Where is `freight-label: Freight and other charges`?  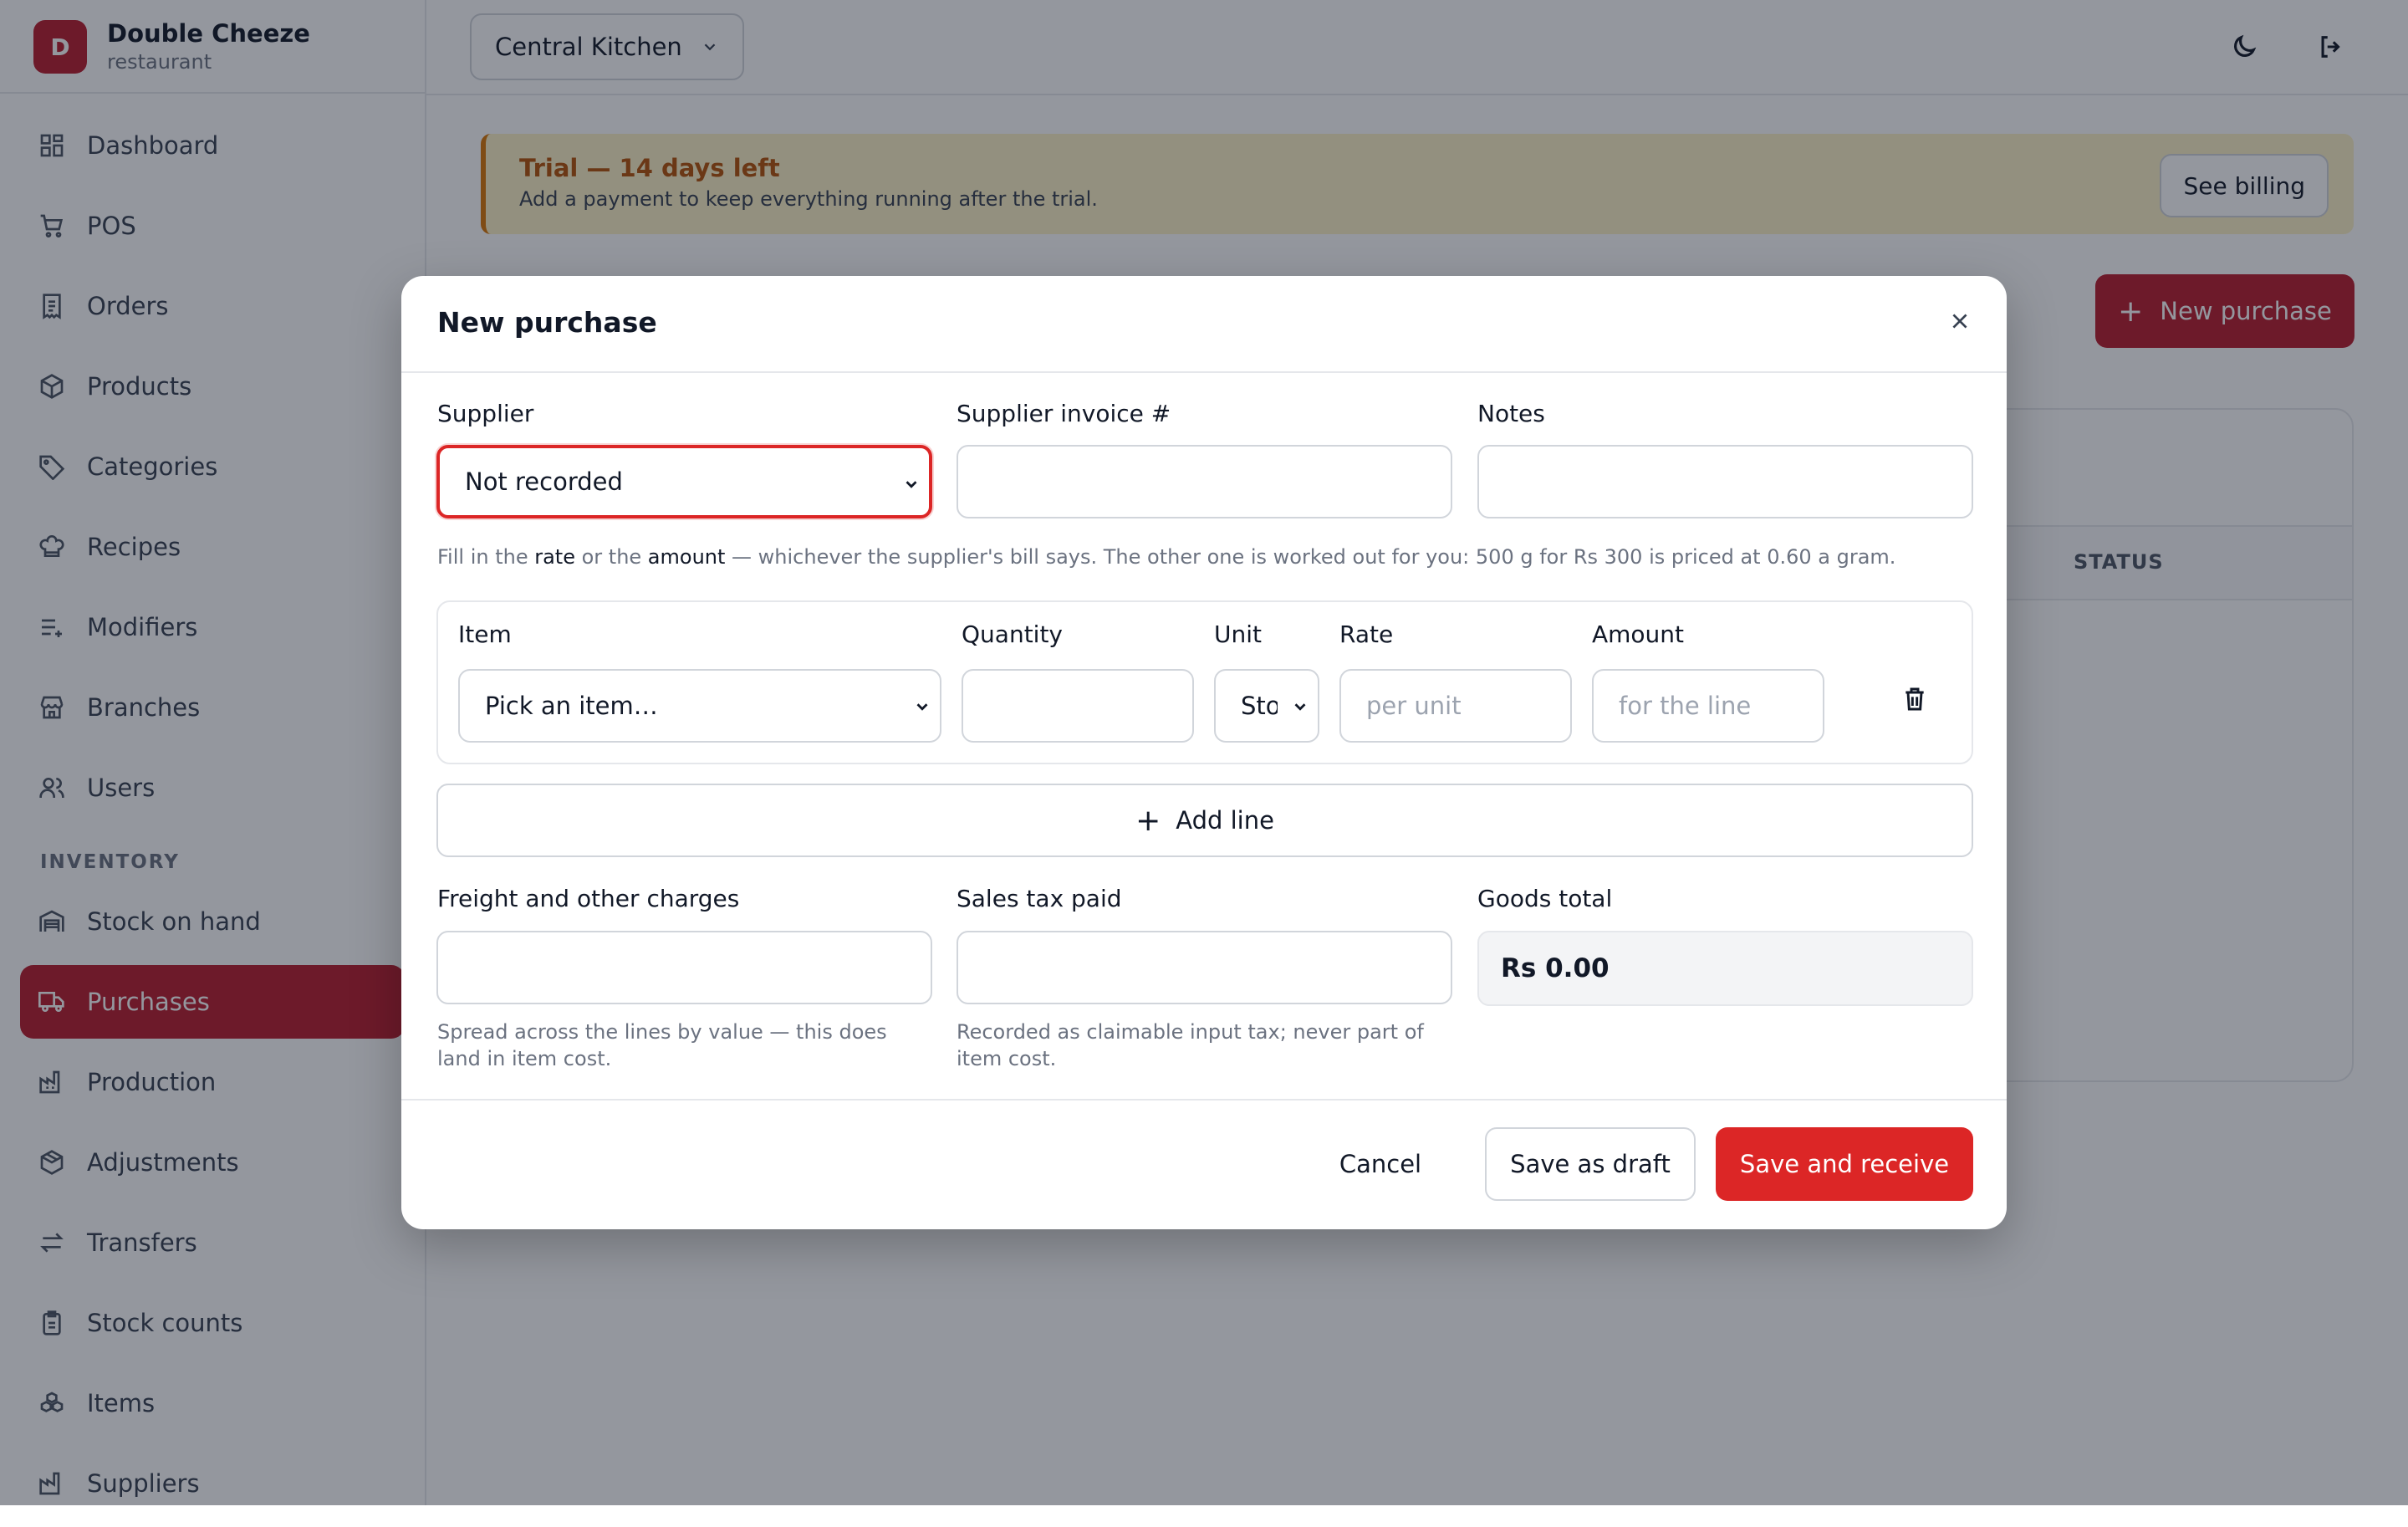 freight-label: Freight and other charges is located at coordinates (588, 899).